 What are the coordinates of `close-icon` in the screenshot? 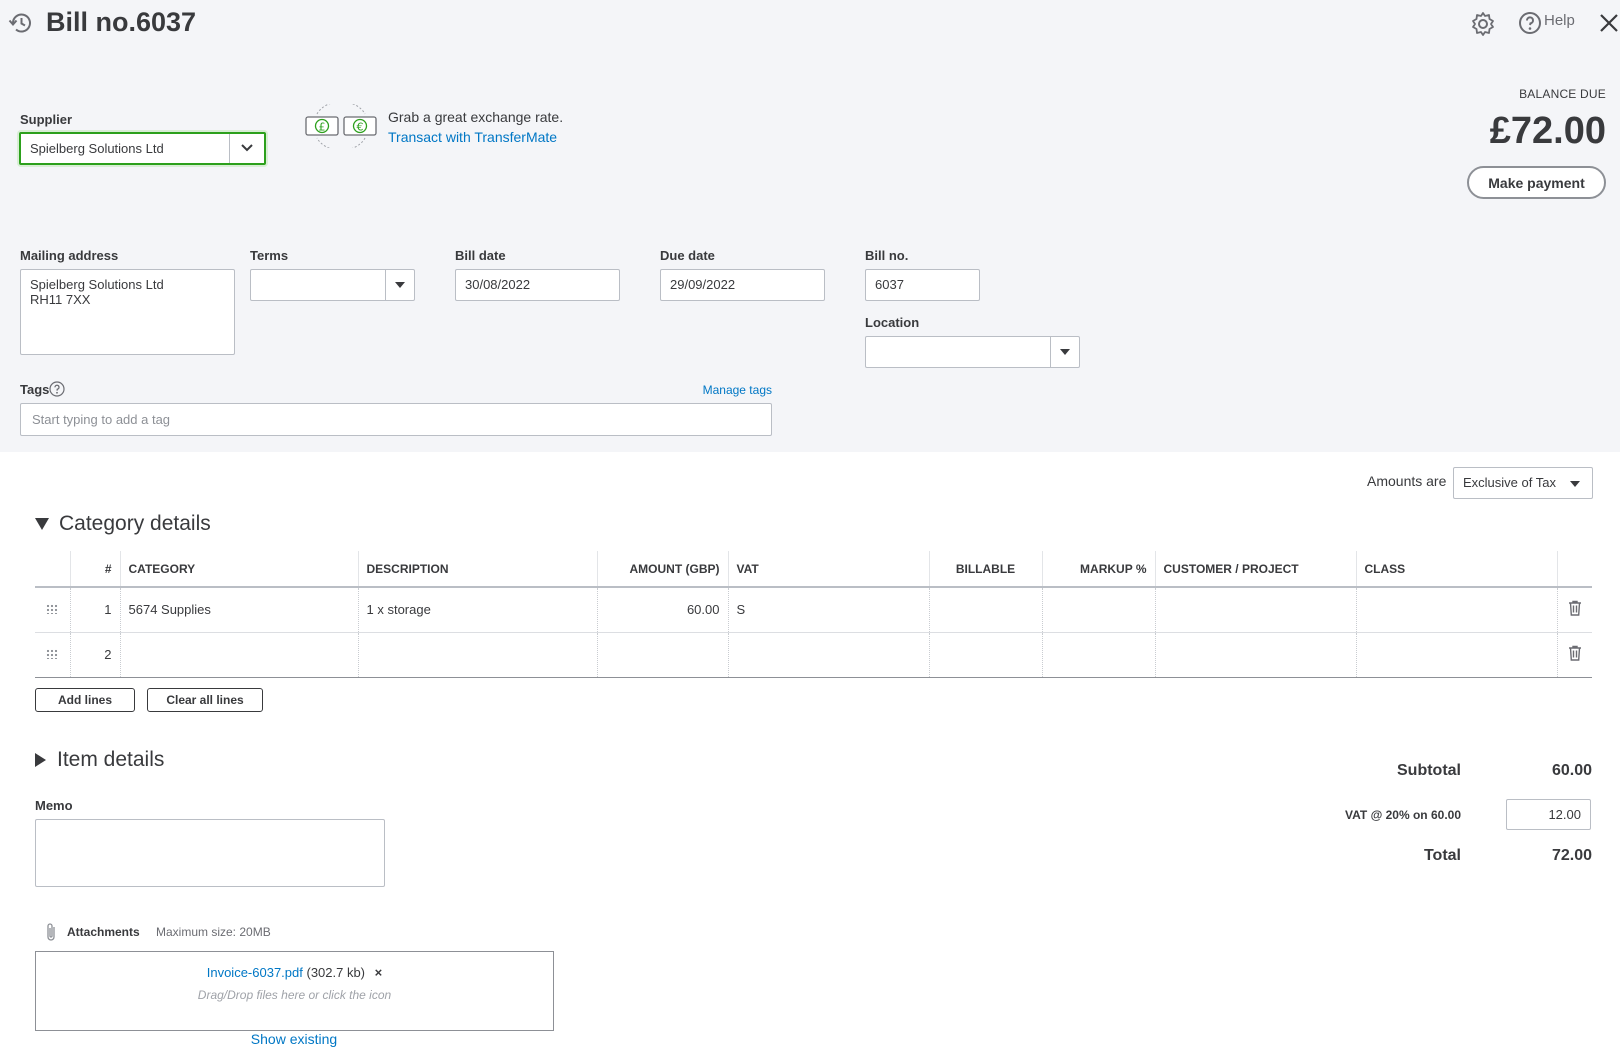 It's located at (1609, 23).